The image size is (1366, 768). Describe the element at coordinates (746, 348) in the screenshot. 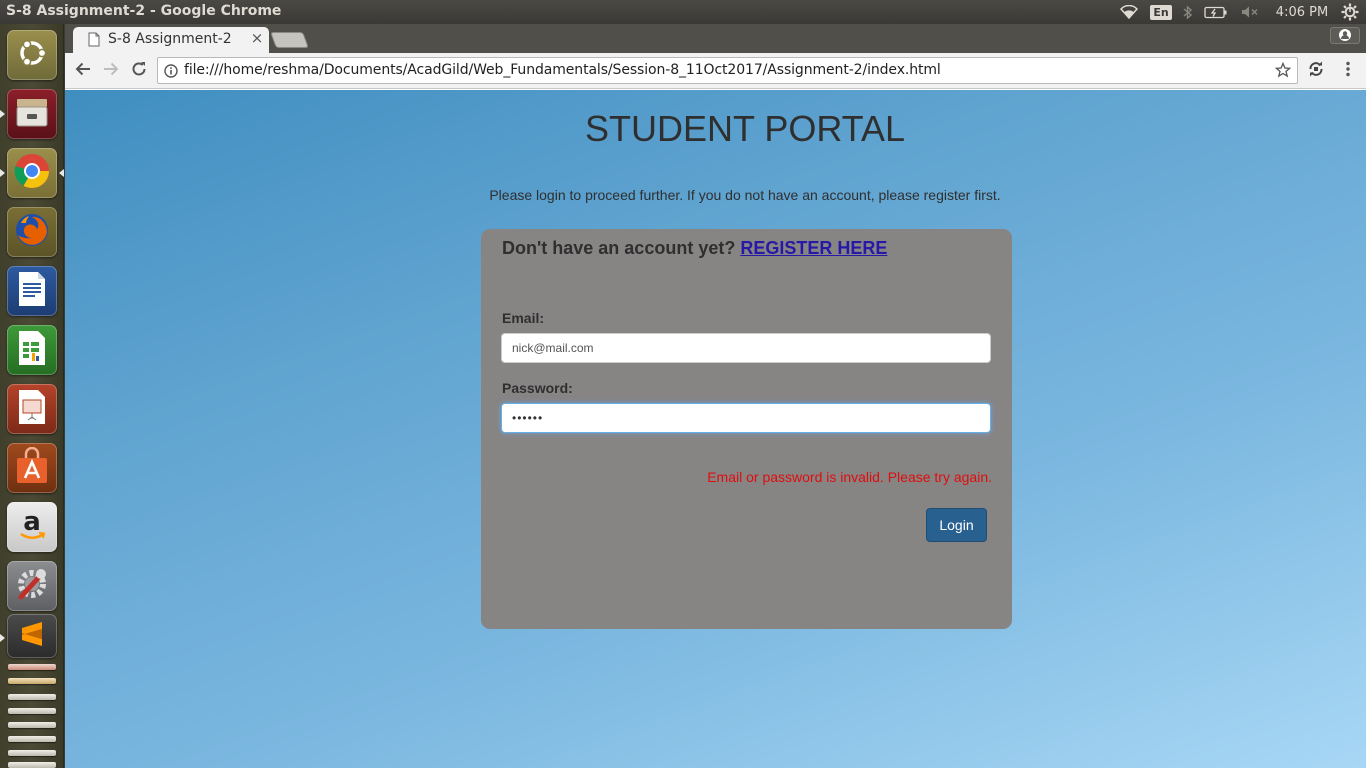

I see `email-field` at that location.